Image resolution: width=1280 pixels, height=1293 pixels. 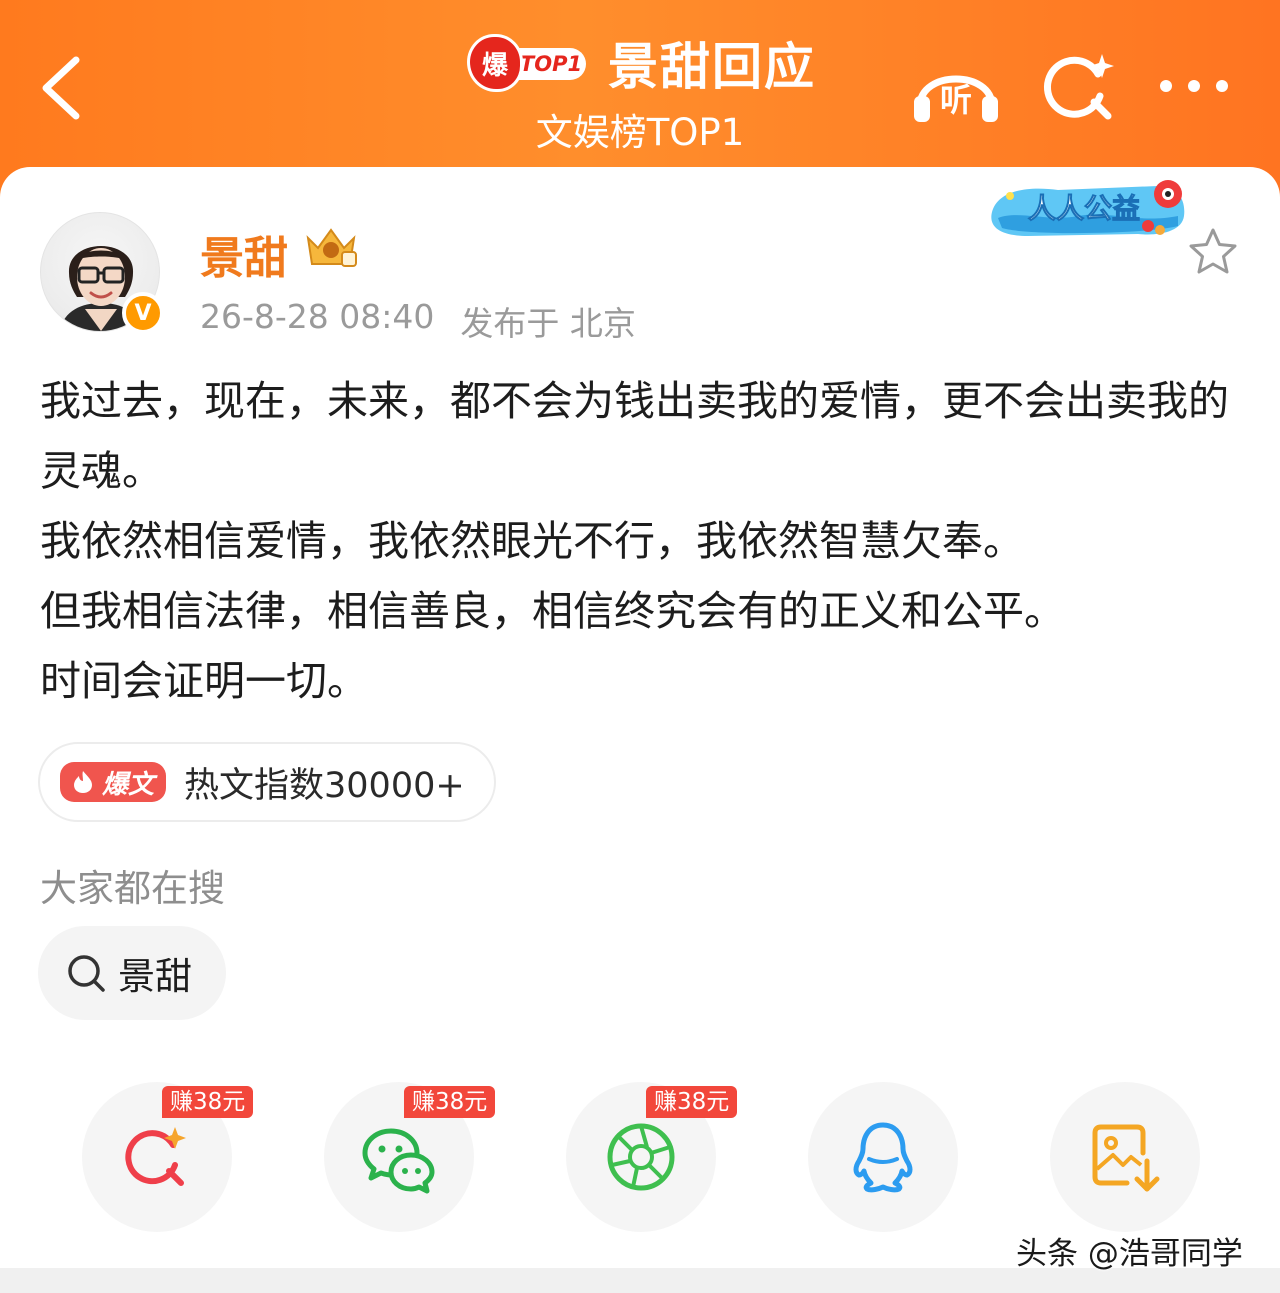 I want to click on save-image-icon, so click(x=1126, y=1158).